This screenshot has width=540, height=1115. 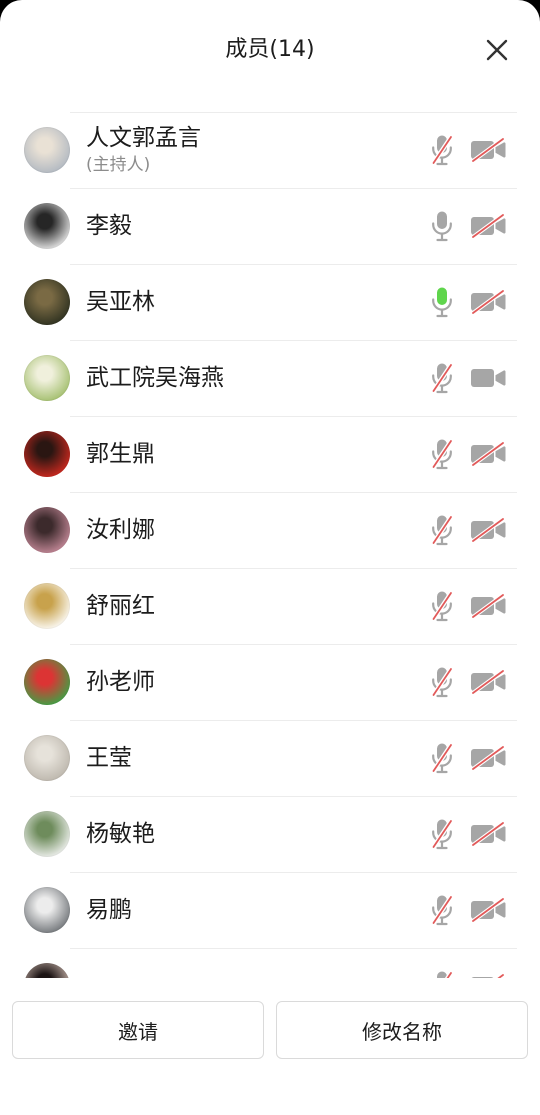 I want to click on mic-speaking-icon, so click(x=442, y=302).